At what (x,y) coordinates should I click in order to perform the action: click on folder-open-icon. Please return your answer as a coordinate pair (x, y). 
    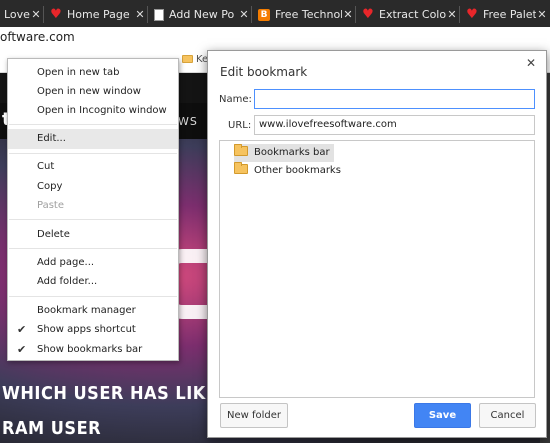
    Looking at the image, I should click on (241, 150).